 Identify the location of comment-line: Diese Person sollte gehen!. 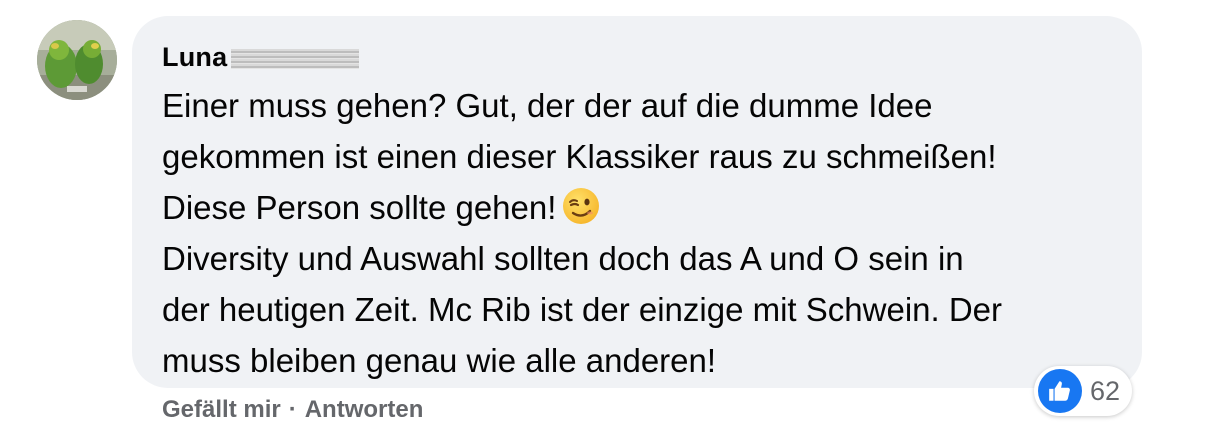
(359, 207).